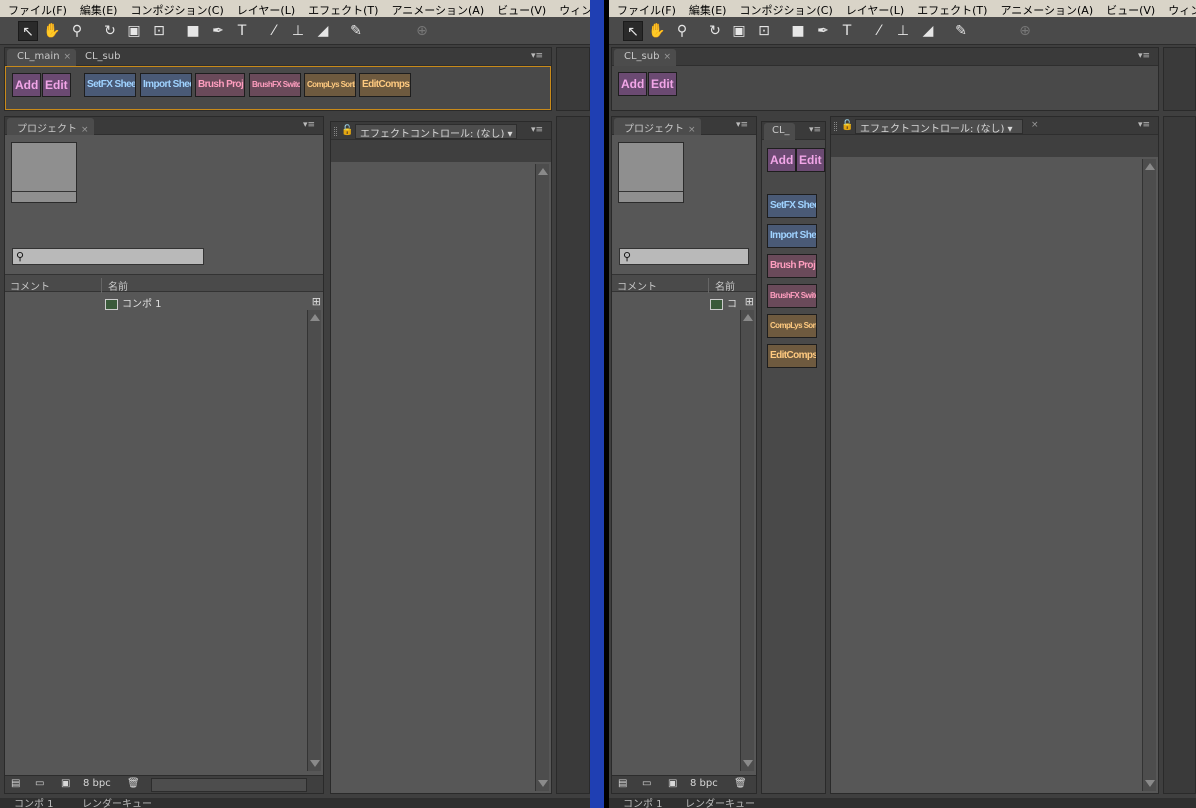  Describe the element at coordinates (50, 126) in the screenshot. I see `tab-project: プロジェクト ×` at that location.